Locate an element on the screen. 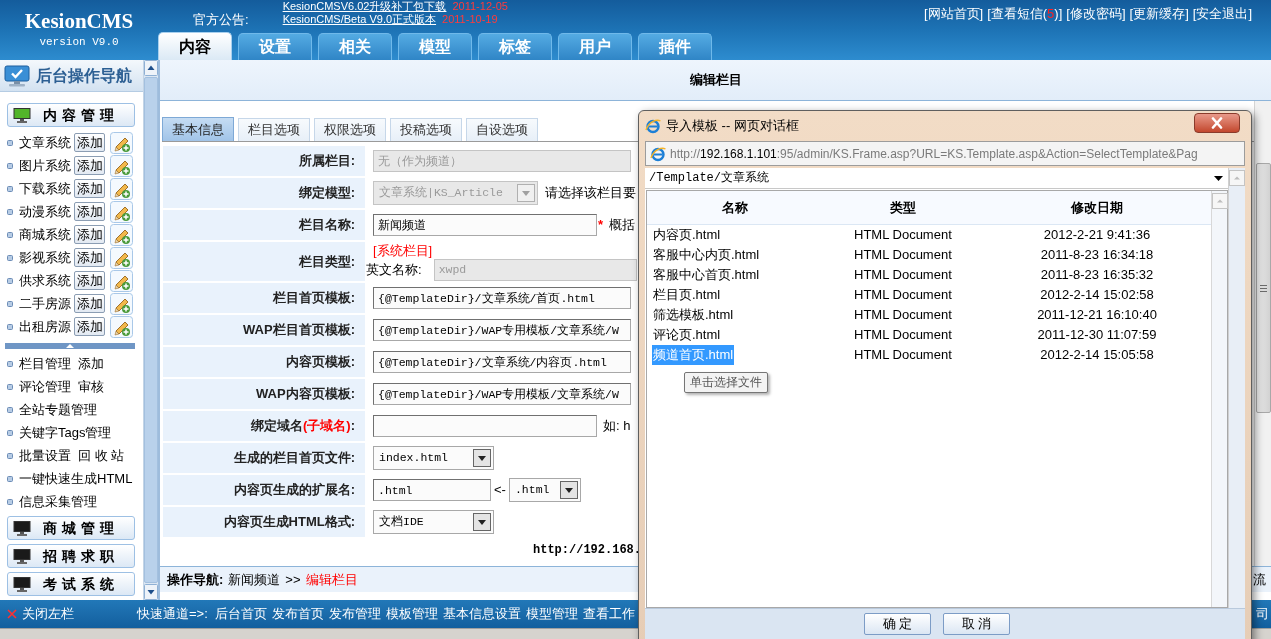  bullet-icon is located at coordinates (10, 142).